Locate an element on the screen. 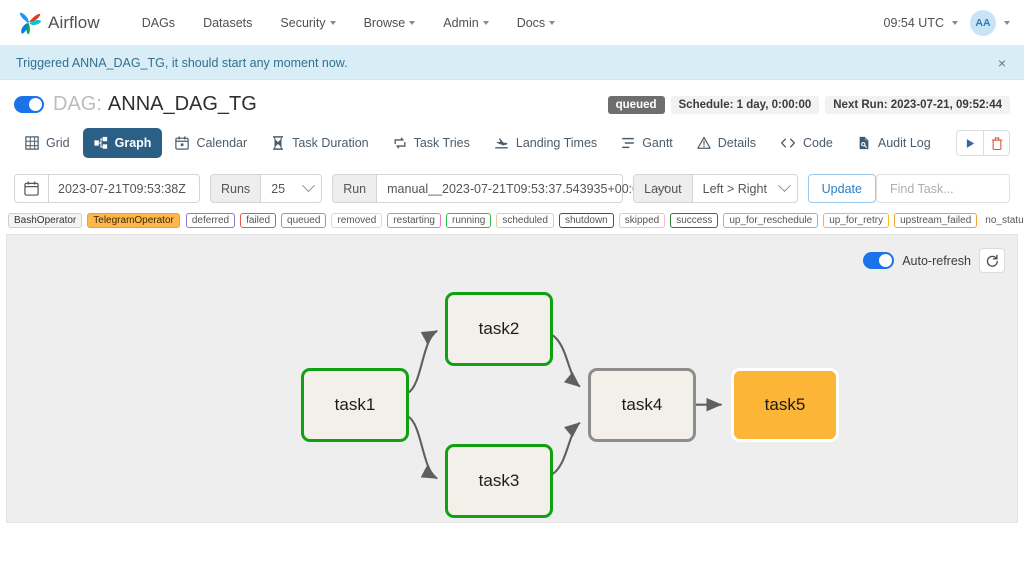 The width and height of the screenshot is (1024, 570). hourglass-icon is located at coordinates (278, 143).